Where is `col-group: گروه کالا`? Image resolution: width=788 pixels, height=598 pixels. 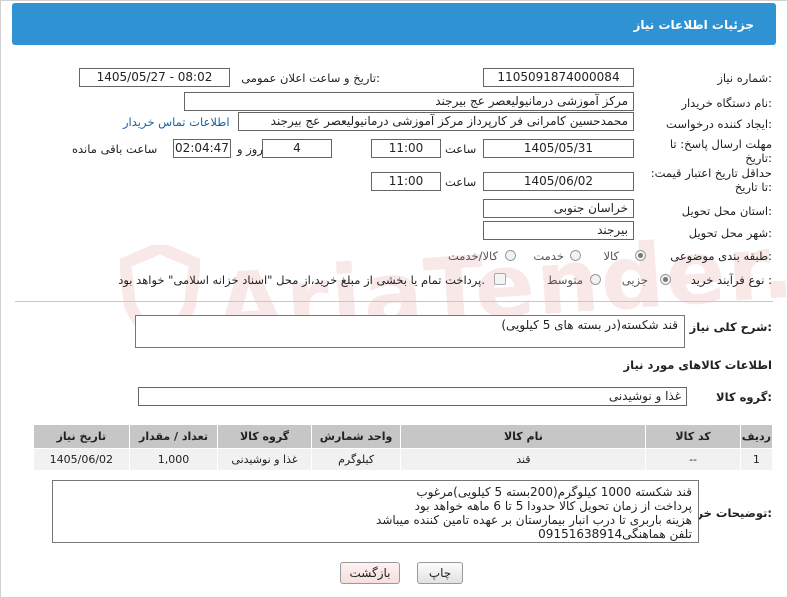
col-group: گروه کالا is located at coordinates (264, 436).